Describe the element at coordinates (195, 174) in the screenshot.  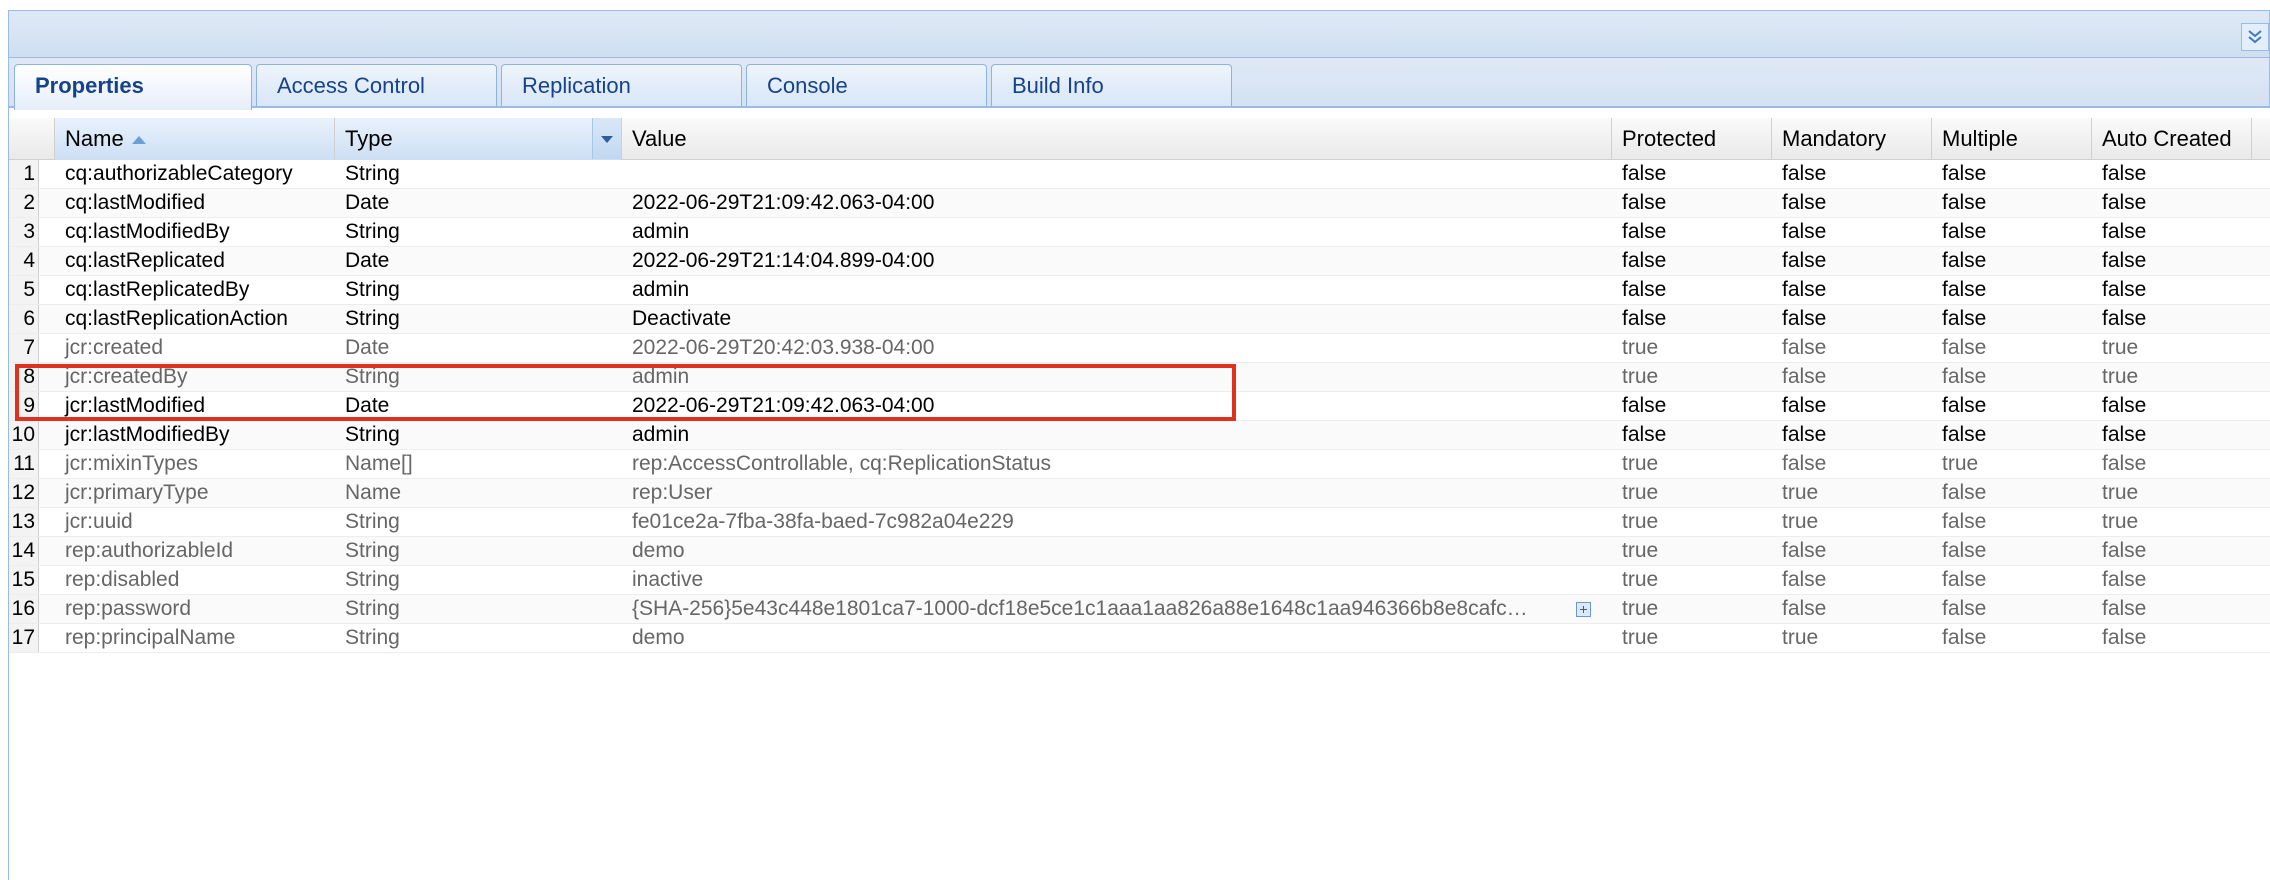
I see `cell-name: cq:authorizableCategory` at that location.